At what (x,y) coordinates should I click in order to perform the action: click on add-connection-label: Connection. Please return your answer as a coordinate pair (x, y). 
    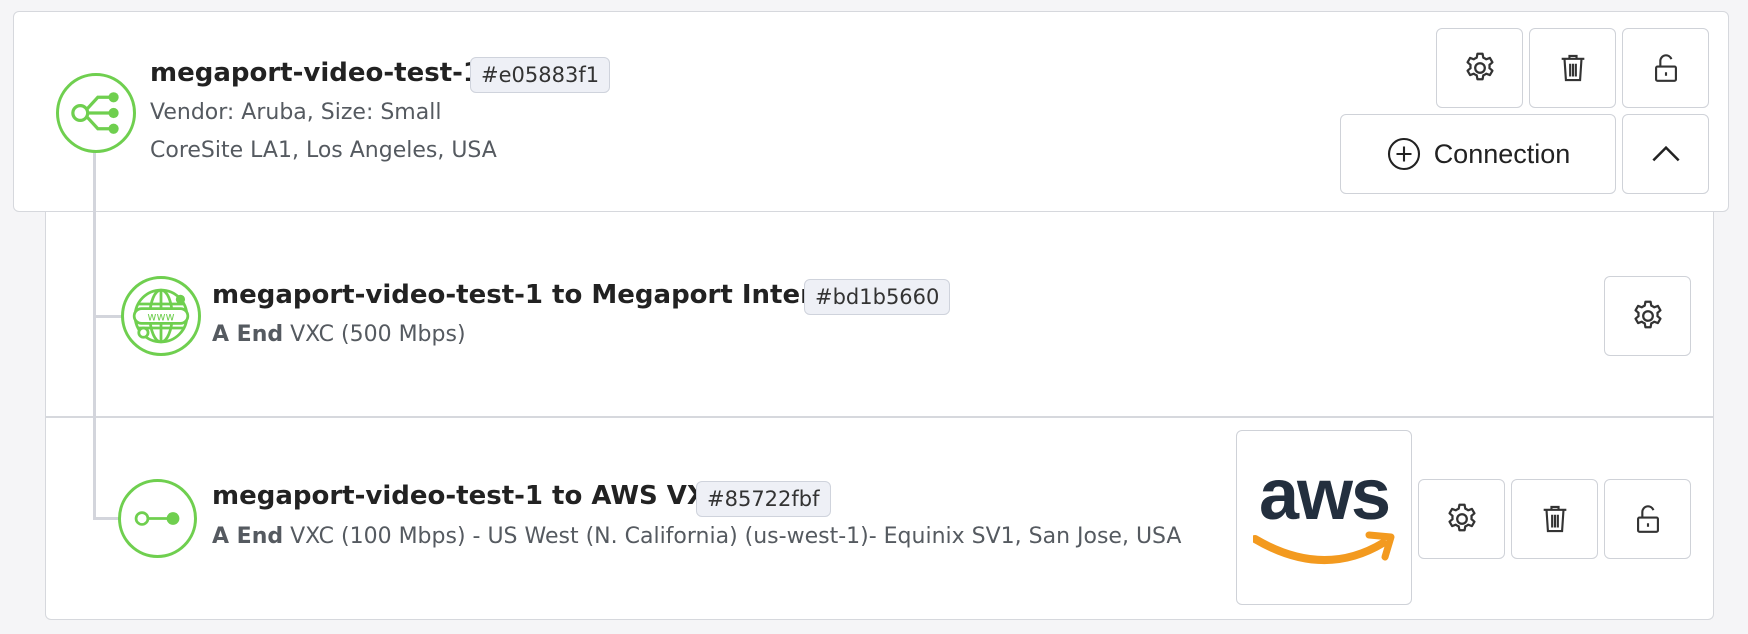
    Looking at the image, I should click on (1502, 153).